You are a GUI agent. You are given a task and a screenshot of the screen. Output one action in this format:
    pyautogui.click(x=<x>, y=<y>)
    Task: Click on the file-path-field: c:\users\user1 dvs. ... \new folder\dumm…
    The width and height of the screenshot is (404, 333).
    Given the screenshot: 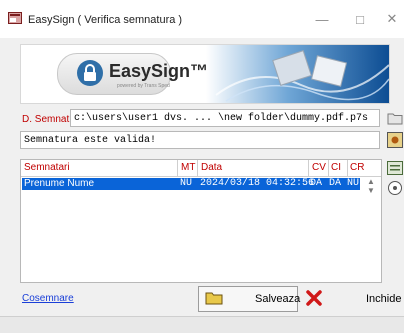 What is the action you would take?
    pyautogui.click(x=225, y=118)
    